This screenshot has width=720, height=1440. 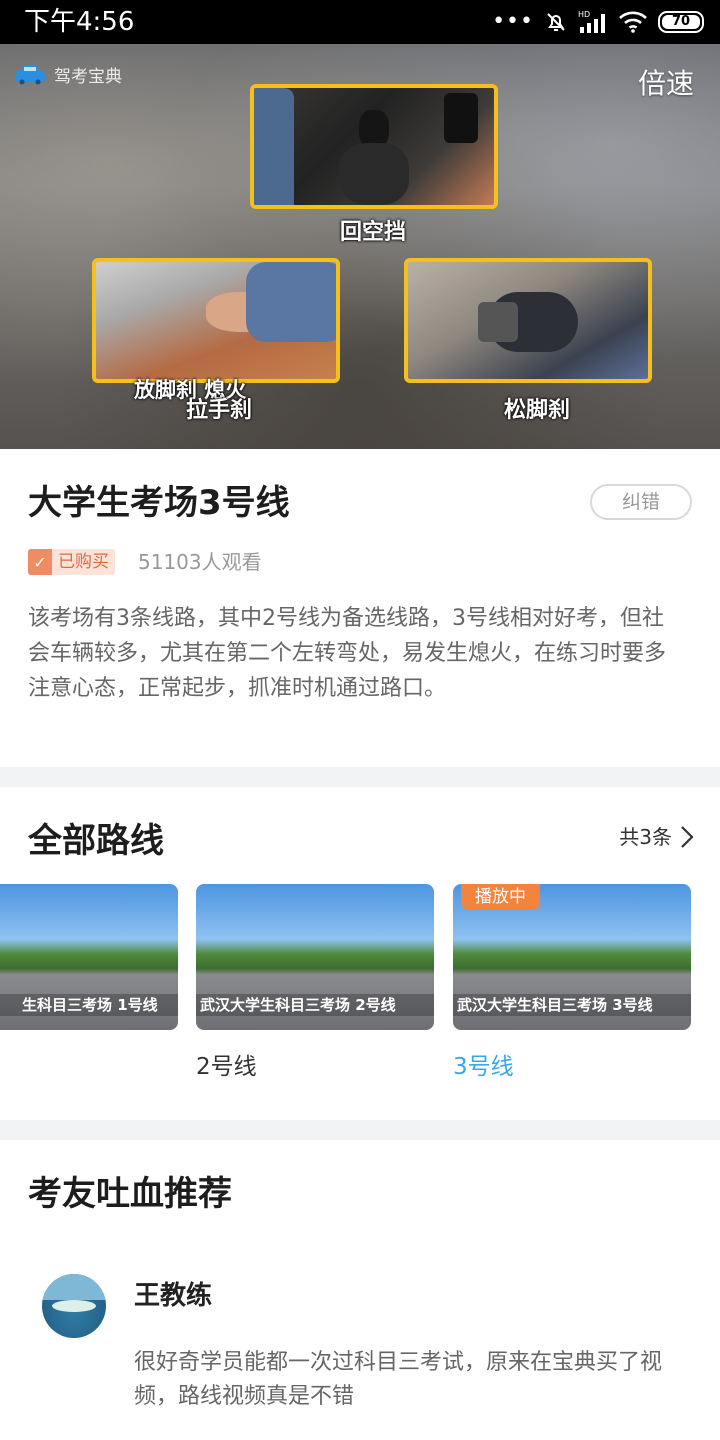 What do you see at coordinates (219, 410) in the screenshot?
I see `caption-handbrake: 拉手刹` at bounding box center [219, 410].